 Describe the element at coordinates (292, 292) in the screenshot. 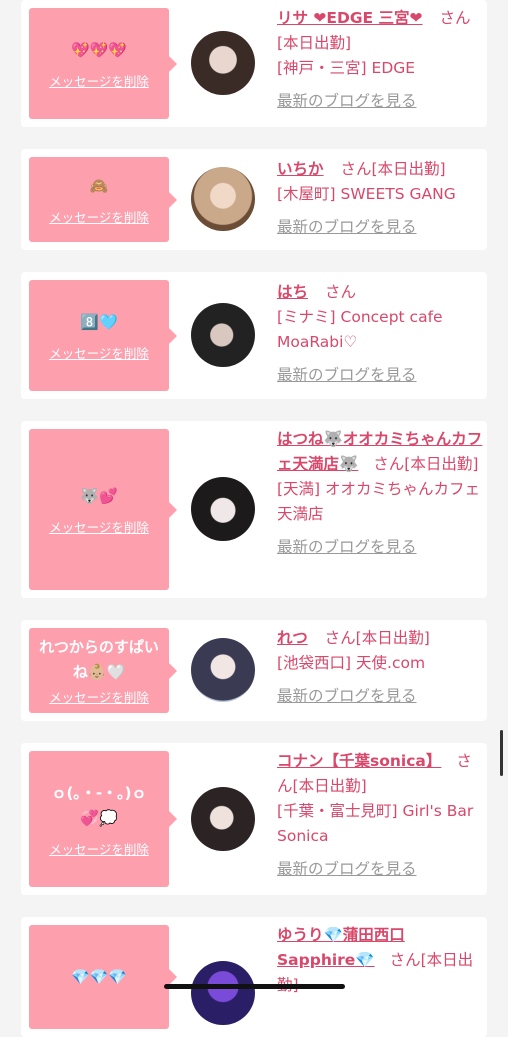

I see `cast-name-link: はち` at that location.